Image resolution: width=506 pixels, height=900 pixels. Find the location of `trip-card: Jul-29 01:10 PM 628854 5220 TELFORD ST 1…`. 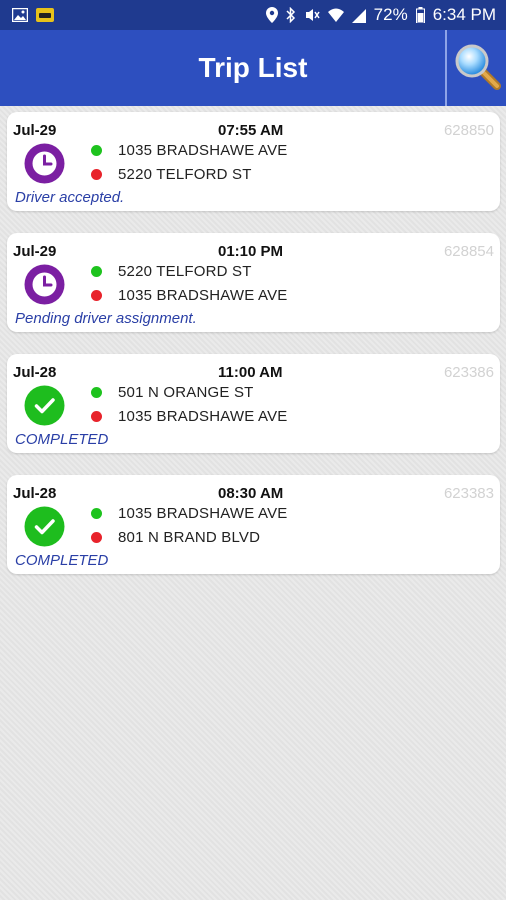

trip-card: Jul-29 01:10 PM 628854 5220 TELFORD ST 1… is located at coordinates (253, 282).